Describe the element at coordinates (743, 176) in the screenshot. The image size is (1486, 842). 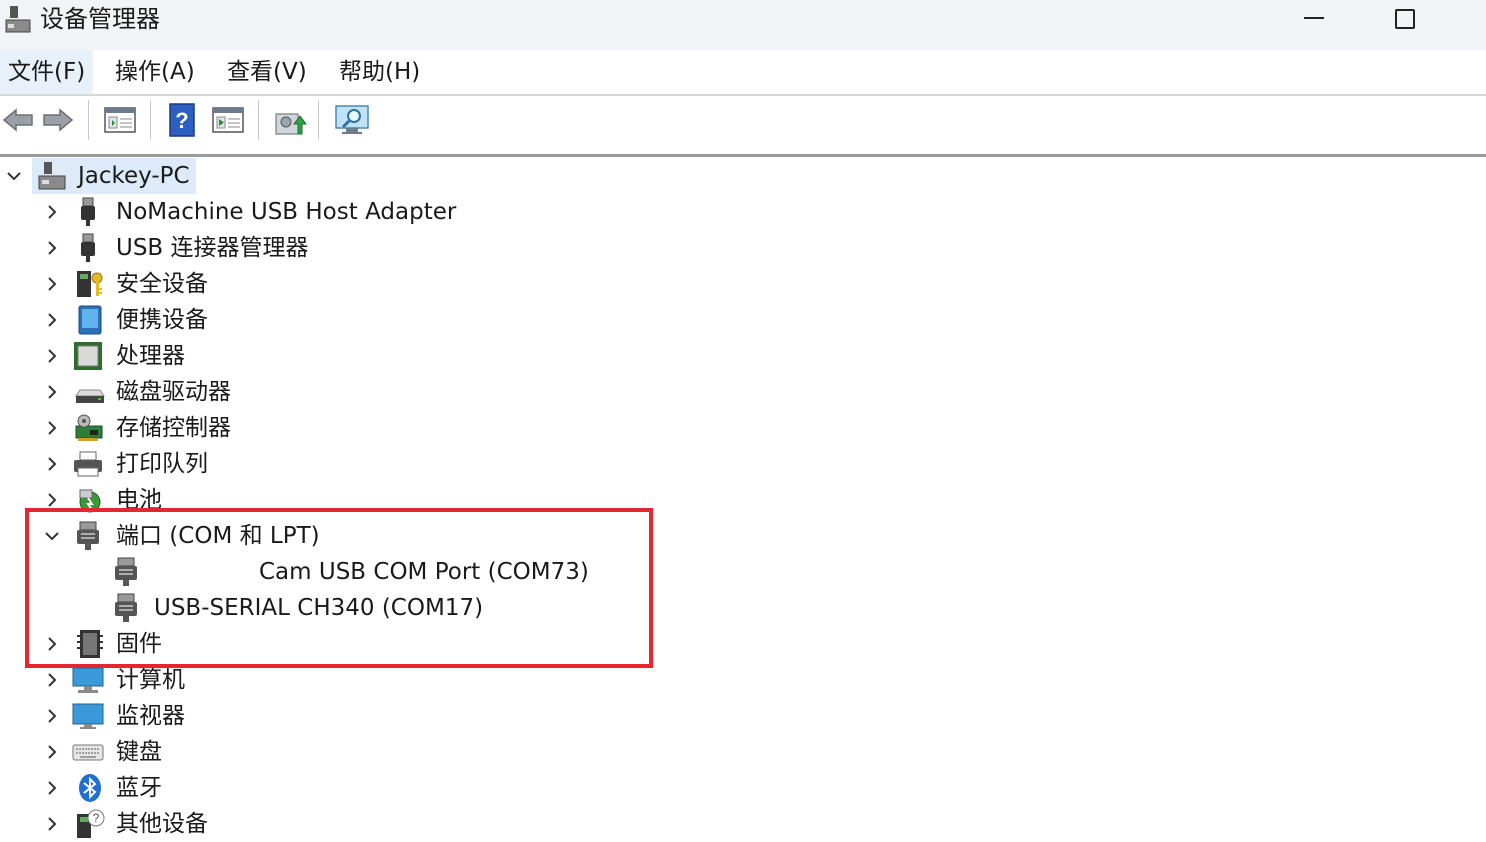
I see `tree-root: Jackey-PC` at that location.